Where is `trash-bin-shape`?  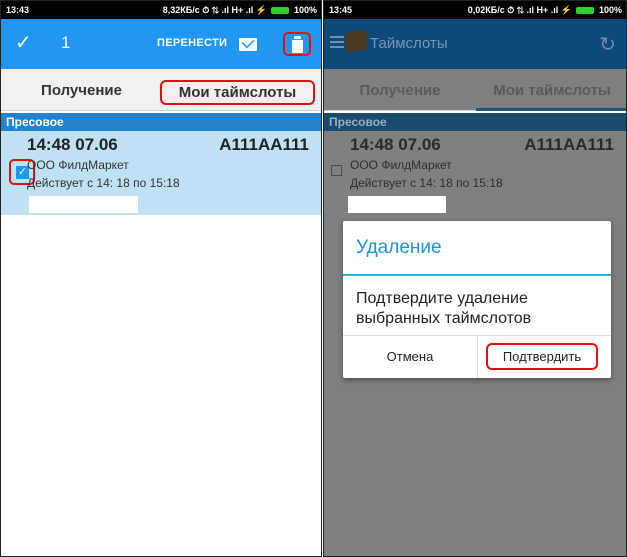 trash-bin-shape is located at coordinates (297, 46).